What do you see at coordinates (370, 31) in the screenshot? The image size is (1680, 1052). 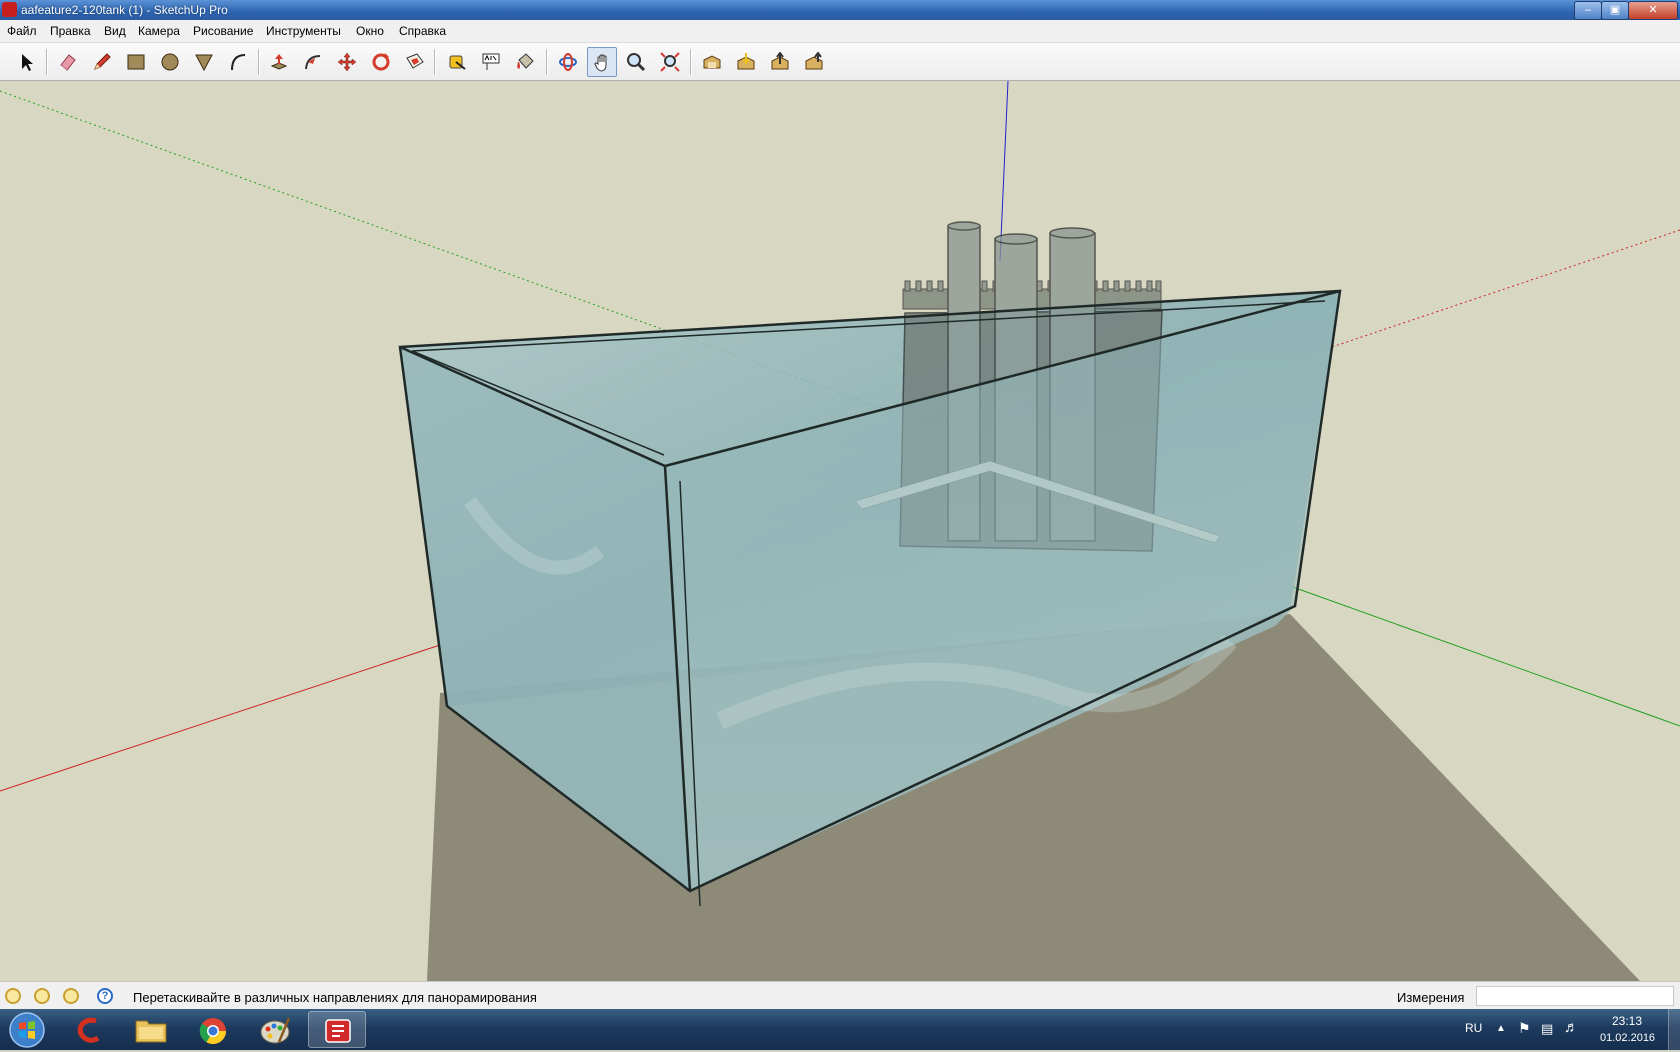 I see `menu-window: Окно` at bounding box center [370, 31].